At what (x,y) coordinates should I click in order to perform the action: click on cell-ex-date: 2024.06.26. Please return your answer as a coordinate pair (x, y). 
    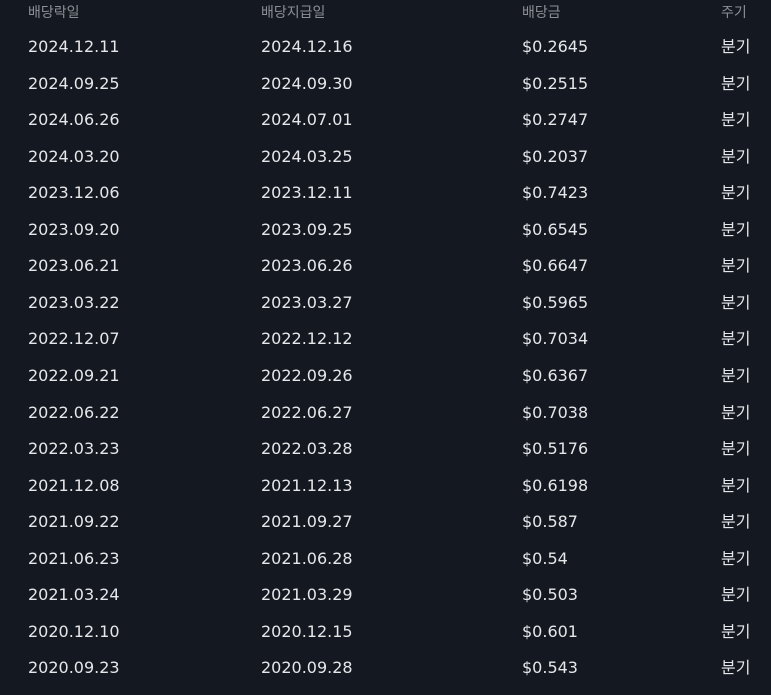
    Looking at the image, I should click on (74, 120).